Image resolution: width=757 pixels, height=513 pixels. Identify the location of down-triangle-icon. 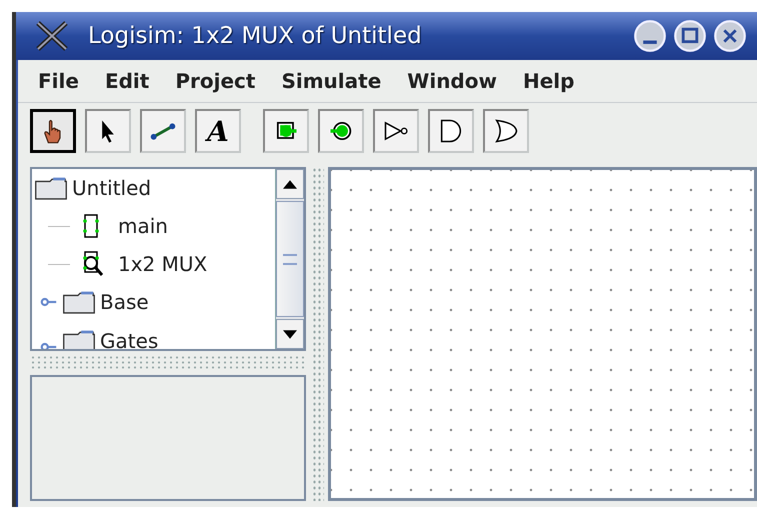
(290, 334).